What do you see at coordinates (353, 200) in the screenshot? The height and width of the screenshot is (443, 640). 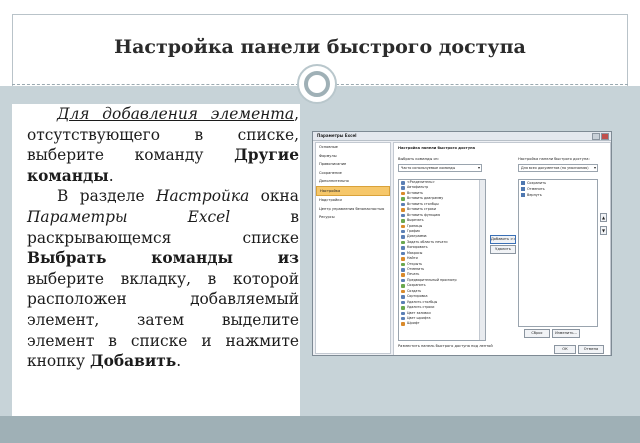 I see `sidebar-item: Надстройки` at bounding box center [353, 200].